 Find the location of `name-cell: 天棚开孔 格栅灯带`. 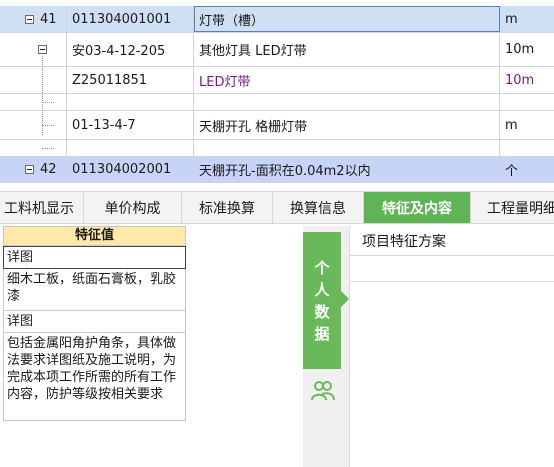

name-cell: 天棚开孔 格栅灯带 is located at coordinates (347, 125).